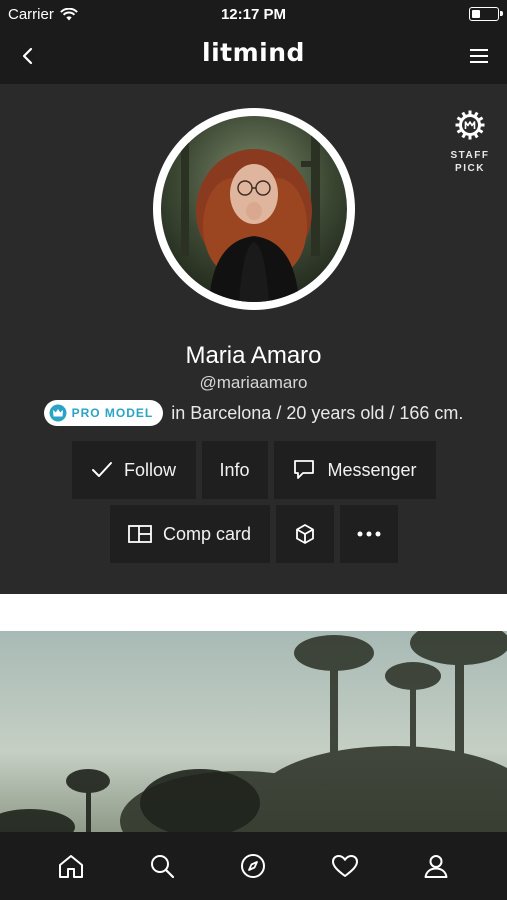 Image resolution: width=507 pixels, height=900 pixels. What do you see at coordinates (140, 534) in the screenshot?
I see `comp-card-icon` at bounding box center [140, 534].